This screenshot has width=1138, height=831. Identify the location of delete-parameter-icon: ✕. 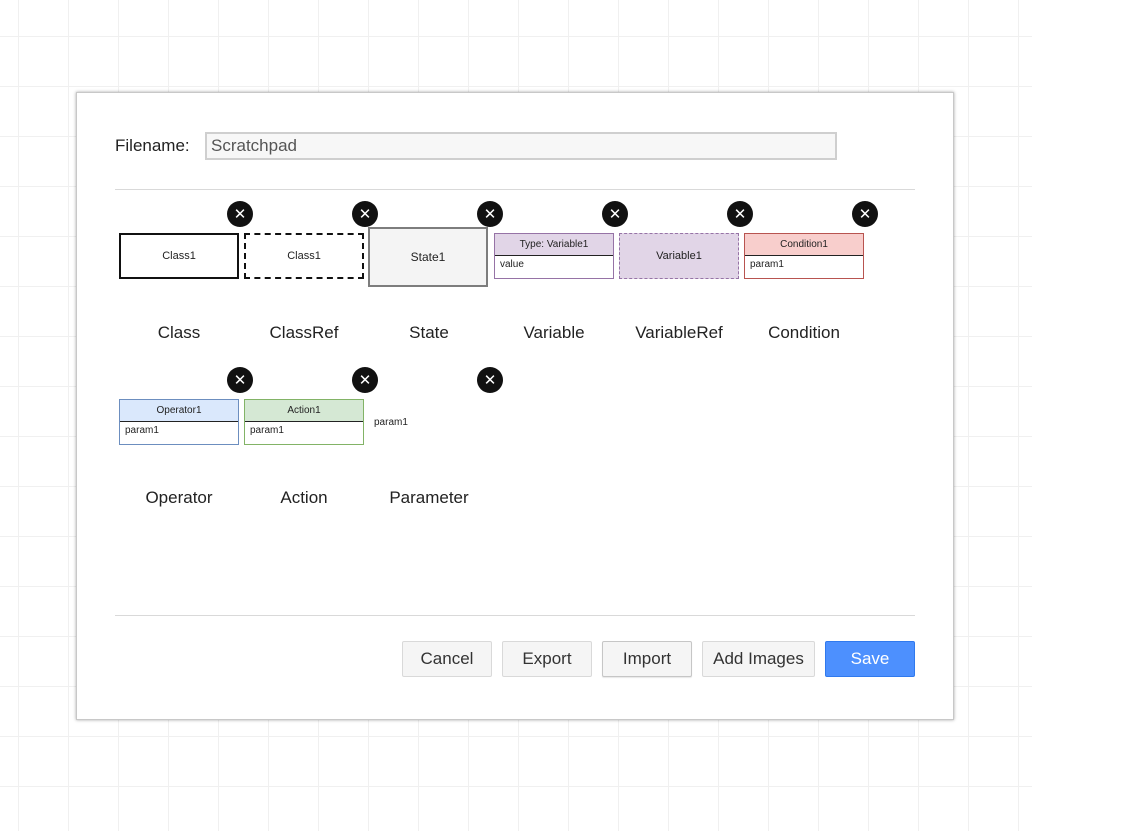
(490, 380).